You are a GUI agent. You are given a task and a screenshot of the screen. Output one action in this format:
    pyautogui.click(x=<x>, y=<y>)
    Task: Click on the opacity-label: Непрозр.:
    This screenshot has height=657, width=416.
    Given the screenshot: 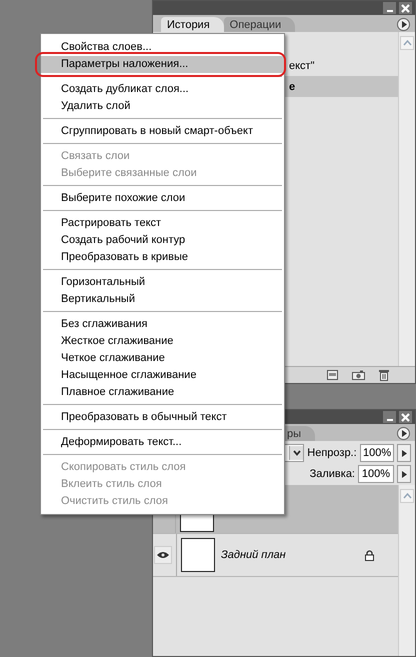 What is the action you would take?
    pyautogui.click(x=332, y=453)
    